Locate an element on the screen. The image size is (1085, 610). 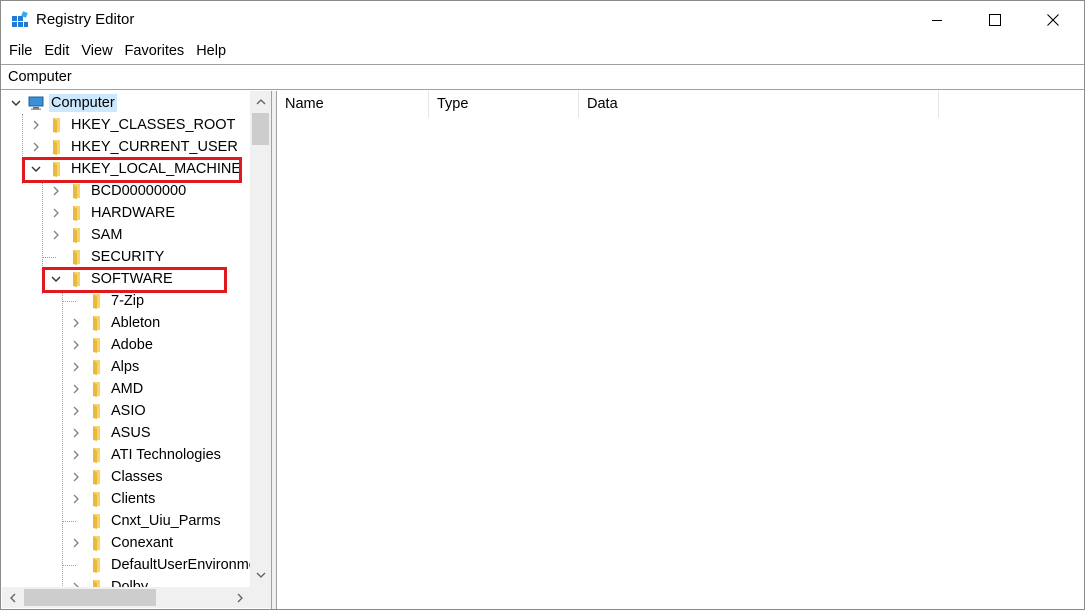
tree-item: Alps is located at coordinates (104, 367).